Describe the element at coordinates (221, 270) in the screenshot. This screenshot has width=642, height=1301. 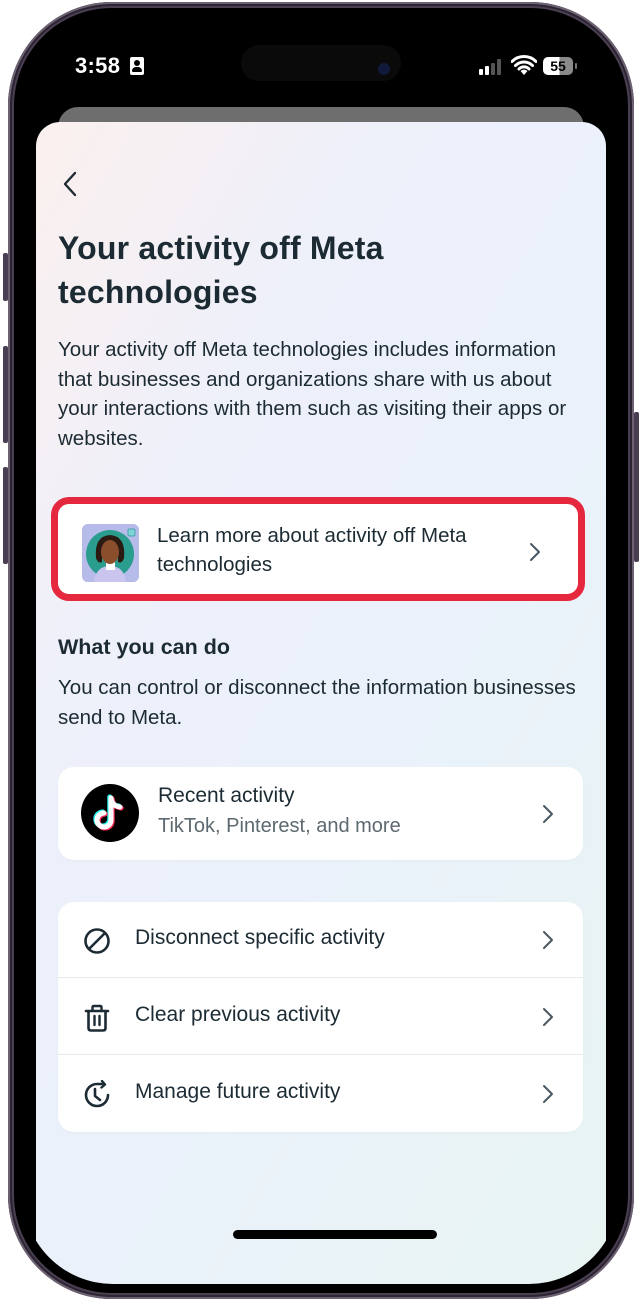
I see `page-title: Your activity off Meta technologies` at that location.